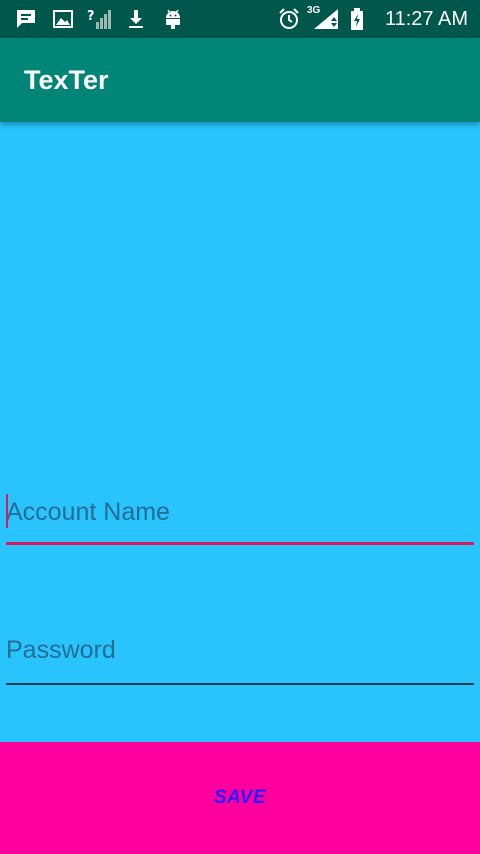  What do you see at coordinates (289, 18) in the screenshot?
I see `alarm-icon` at bounding box center [289, 18].